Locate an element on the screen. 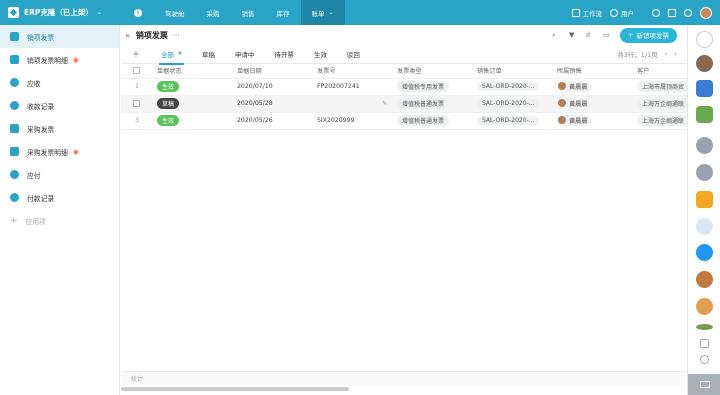 The width and height of the screenshot is (720, 395). sidebar-item-purchase-invoice: 采购发票 is located at coordinates (59, 128).